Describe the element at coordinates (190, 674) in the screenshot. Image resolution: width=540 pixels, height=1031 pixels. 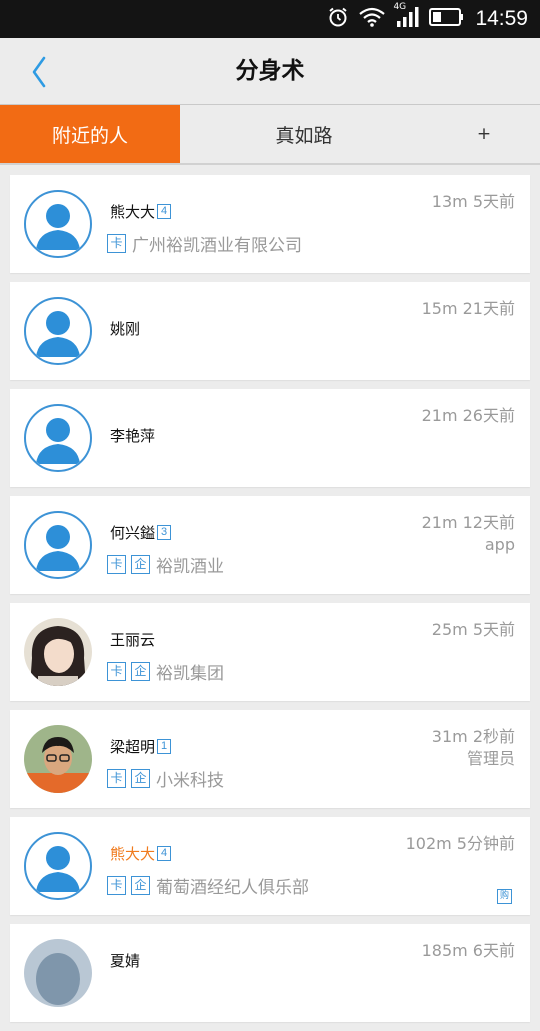
I see `company-name: 裕凯集团` at that location.